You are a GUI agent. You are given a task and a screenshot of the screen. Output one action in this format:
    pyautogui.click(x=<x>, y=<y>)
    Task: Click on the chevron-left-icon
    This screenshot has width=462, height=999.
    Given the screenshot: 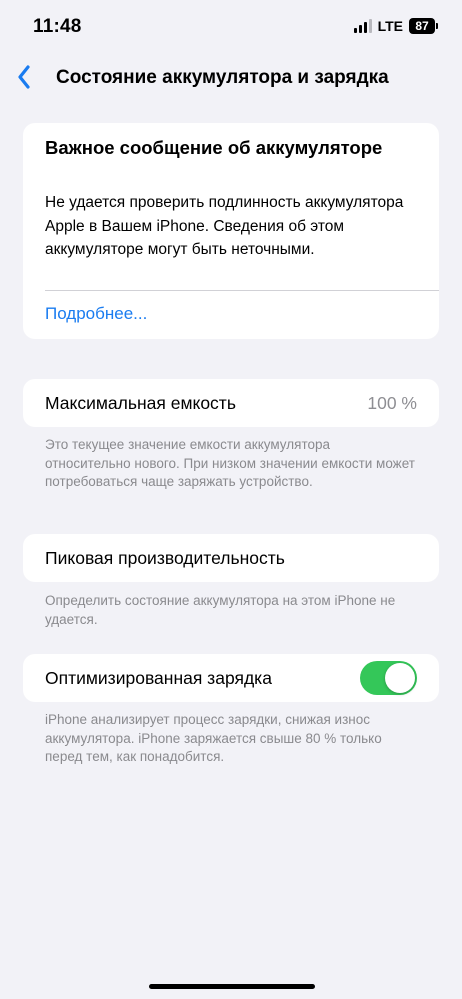 What is the action you would take?
    pyautogui.click(x=24, y=77)
    